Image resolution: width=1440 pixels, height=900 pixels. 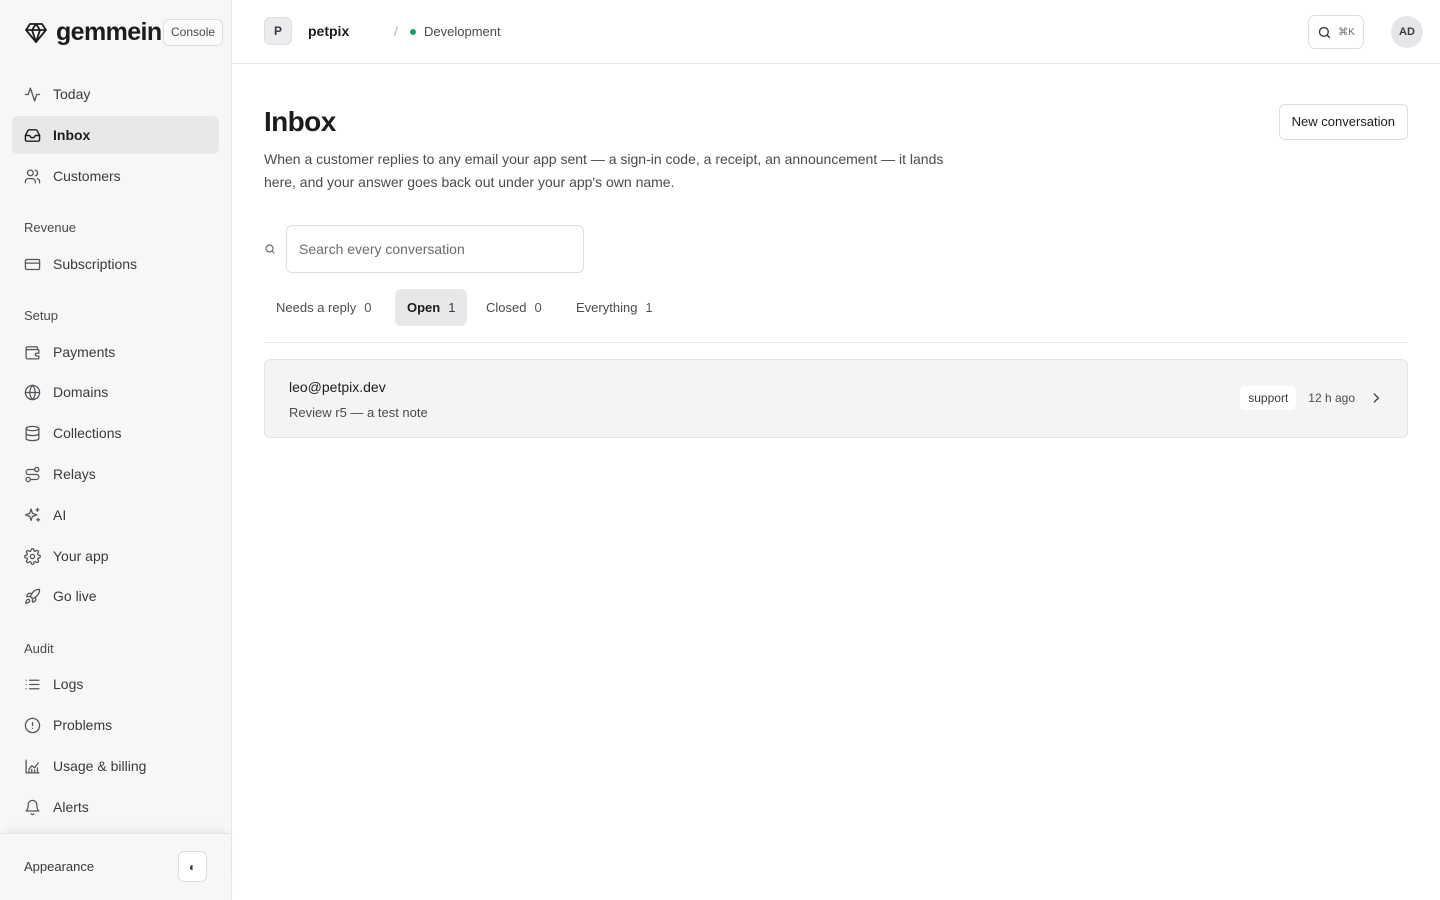 What do you see at coordinates (32, 684) in the screenshot?
I see `list-icon` at bounding box center [32, 684].